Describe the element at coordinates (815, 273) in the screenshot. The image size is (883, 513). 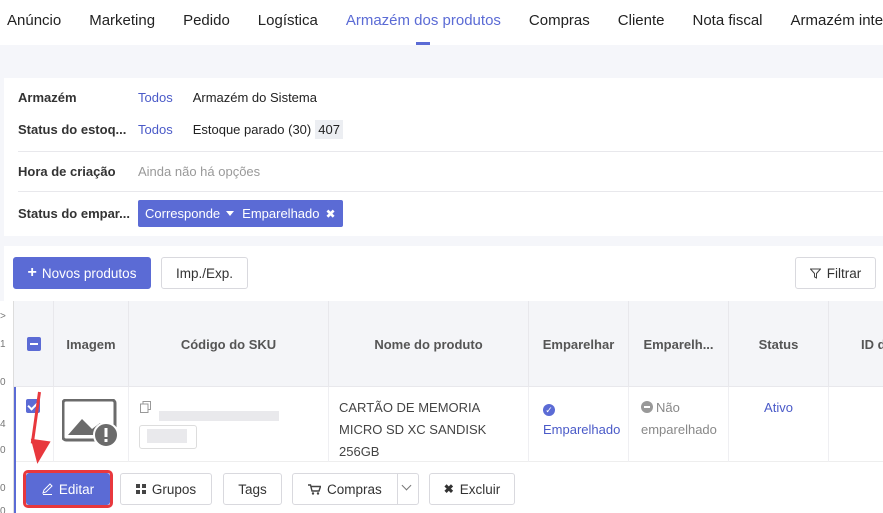
I see `funnel-icon` at that location.